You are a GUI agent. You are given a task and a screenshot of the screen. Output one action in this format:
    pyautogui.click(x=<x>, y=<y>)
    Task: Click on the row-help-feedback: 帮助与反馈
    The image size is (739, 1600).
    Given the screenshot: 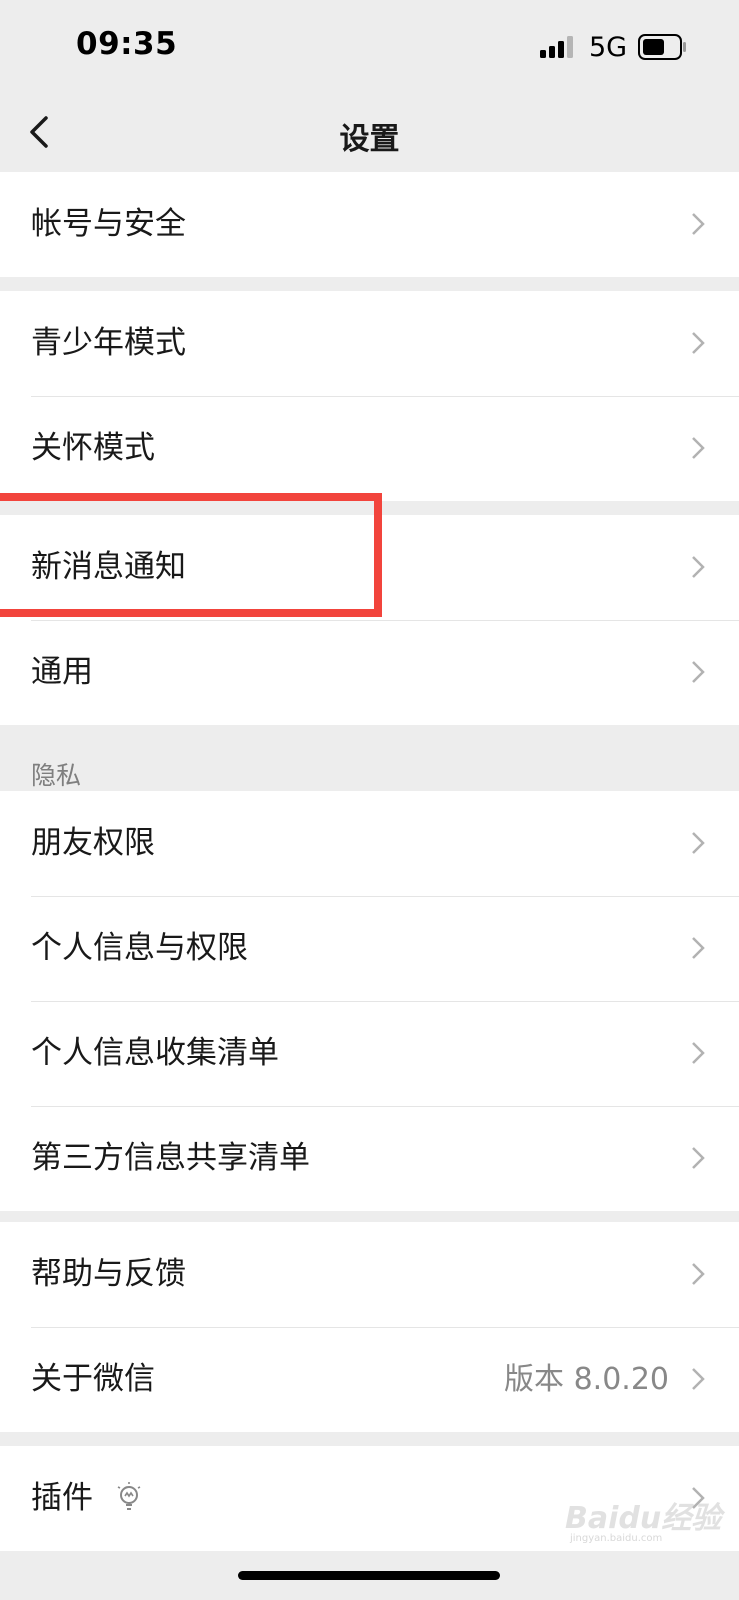 What is the action you would take?
    pyautogui.click(x=369, y=1274)
    